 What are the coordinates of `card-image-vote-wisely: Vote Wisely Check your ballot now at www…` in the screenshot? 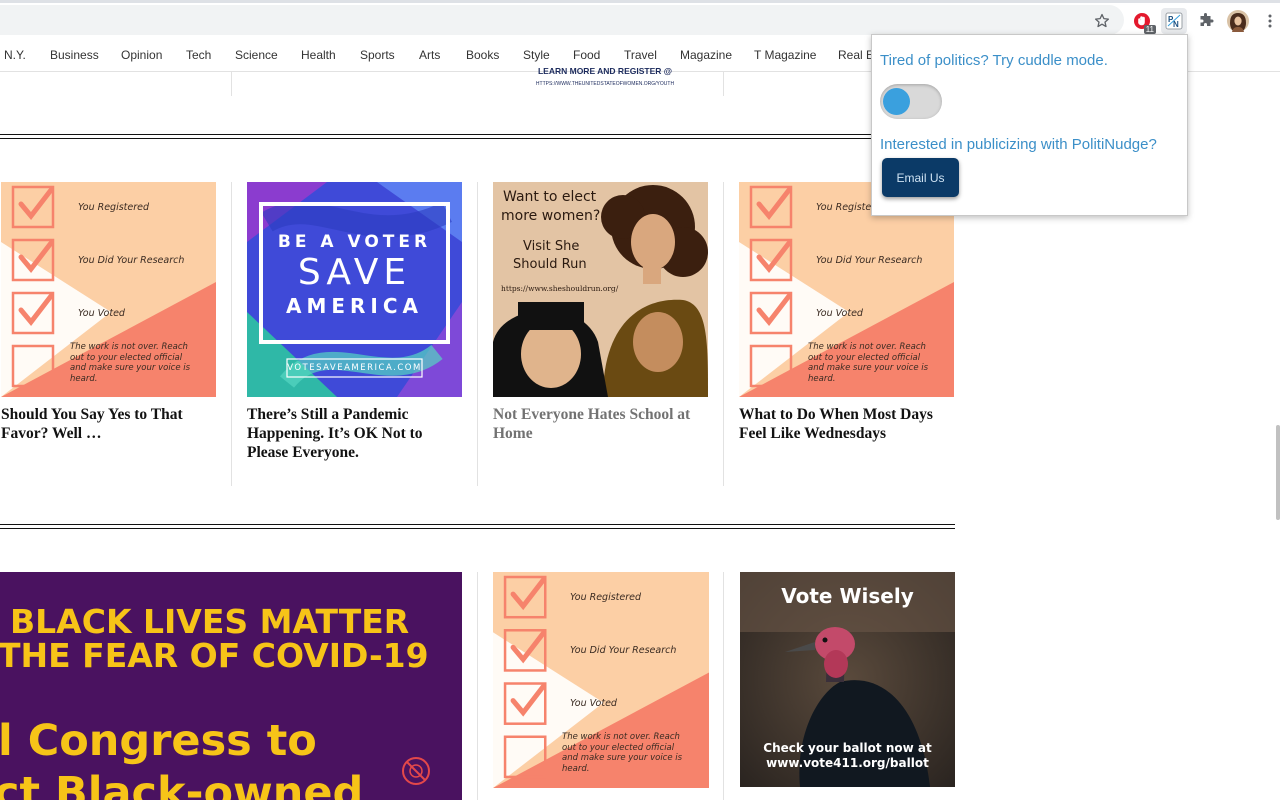 It's located at (847, 679).